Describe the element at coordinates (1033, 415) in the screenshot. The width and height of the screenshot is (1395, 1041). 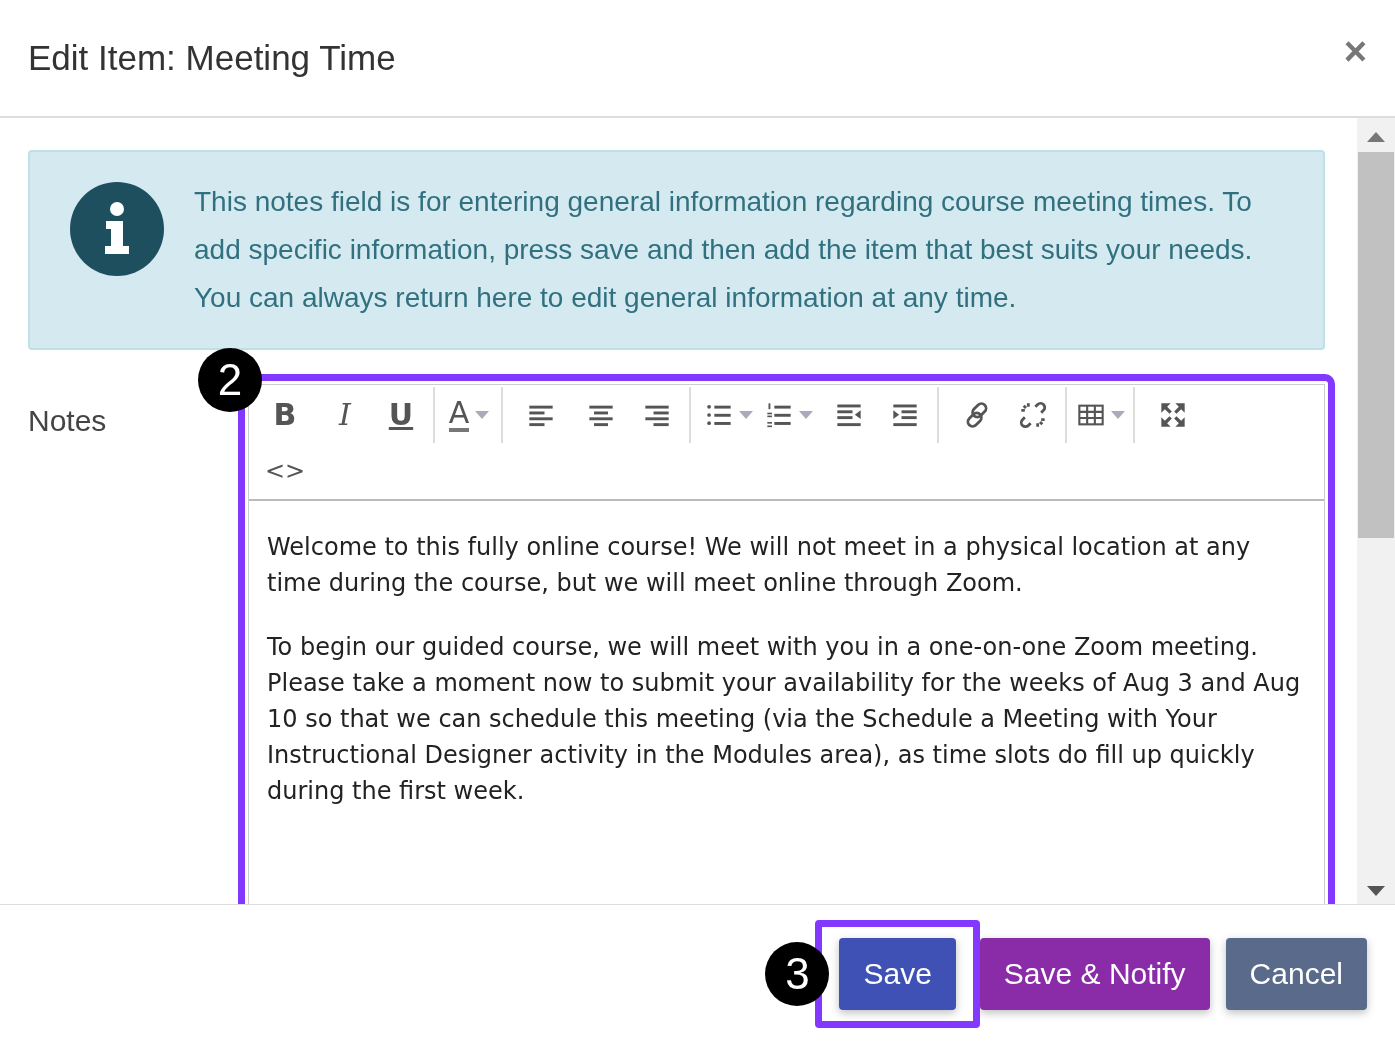
I see `unlink-icon` at that location.